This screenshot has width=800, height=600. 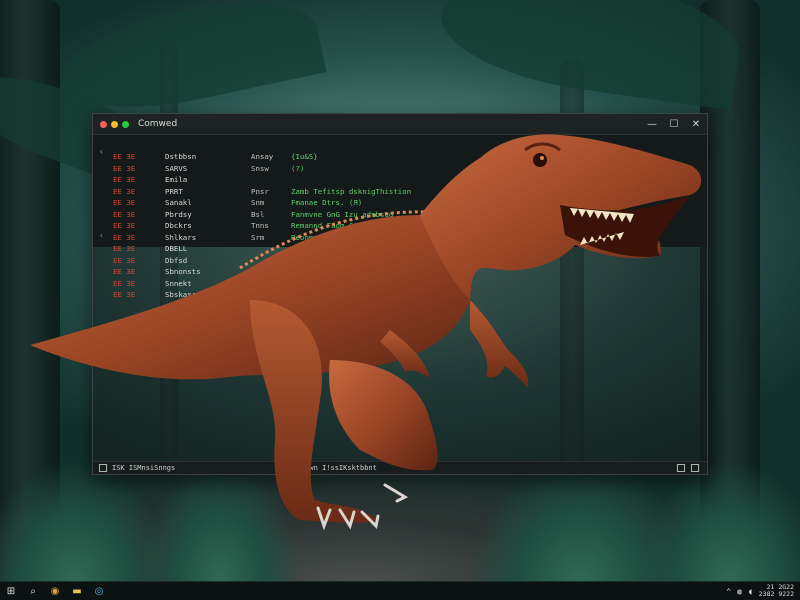 I want to click on console-cell-c3: Pnsr, so click(x=260, y=191).